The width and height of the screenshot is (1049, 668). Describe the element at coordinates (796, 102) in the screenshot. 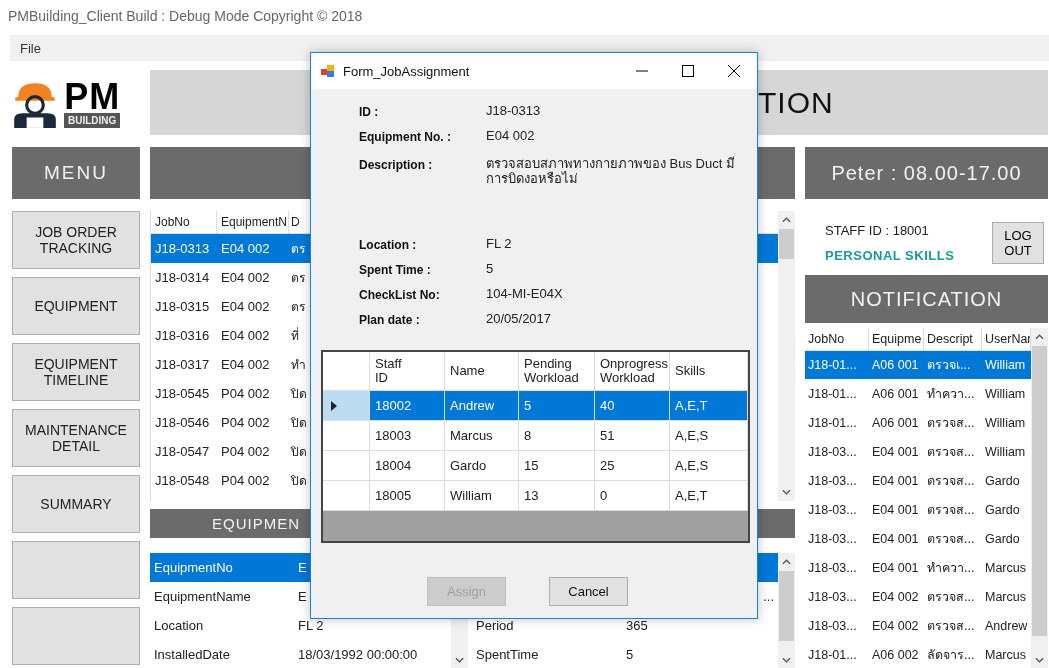

I see `page-title: TION` at that location.